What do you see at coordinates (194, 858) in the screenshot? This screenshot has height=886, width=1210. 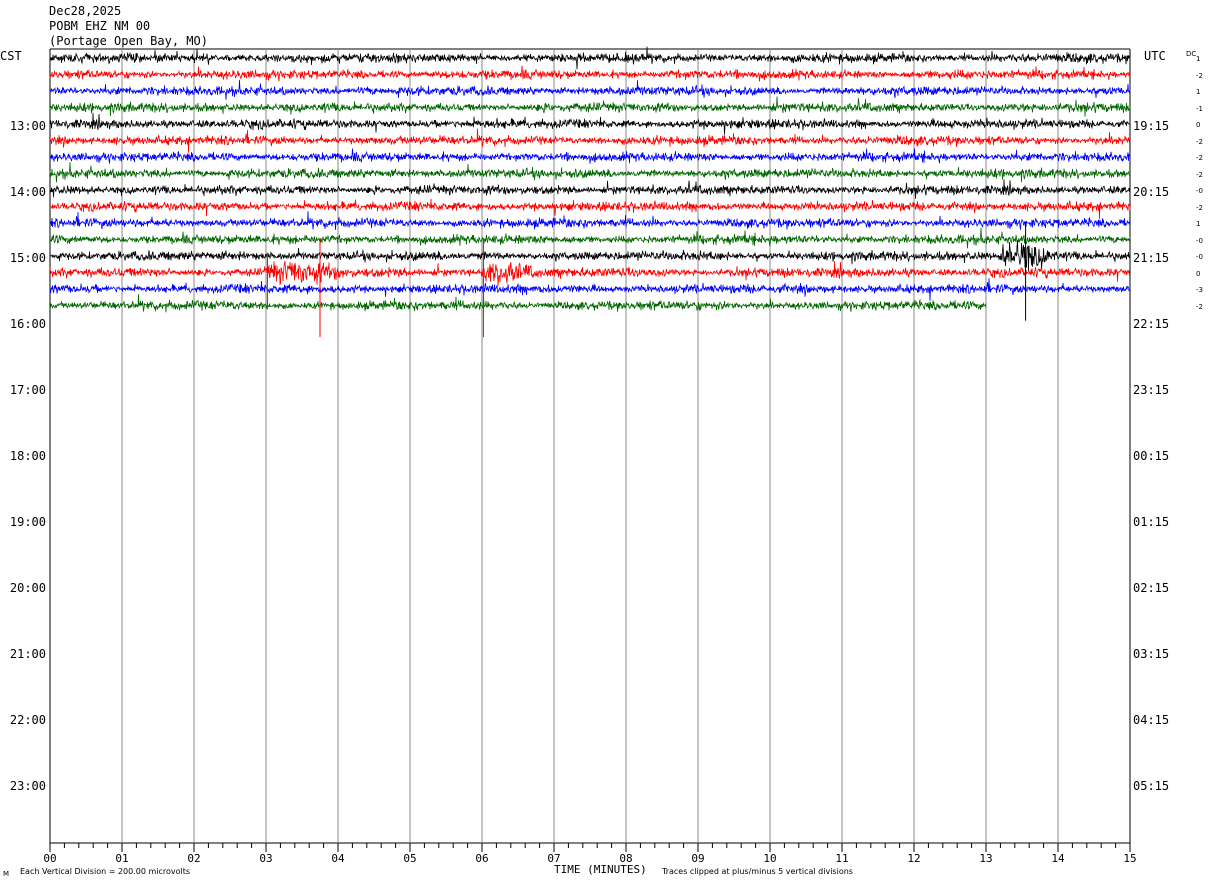 I see `x-tick-label: 02` at bounding box center [194, 858].